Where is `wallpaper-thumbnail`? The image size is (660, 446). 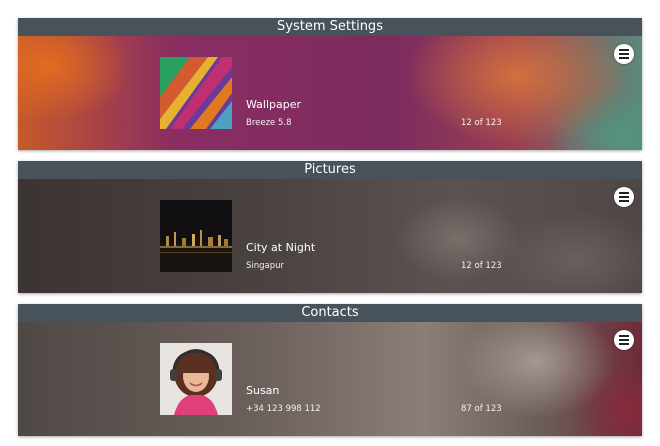 wallpaper-thumbnail is located at coordinates (196, 93).